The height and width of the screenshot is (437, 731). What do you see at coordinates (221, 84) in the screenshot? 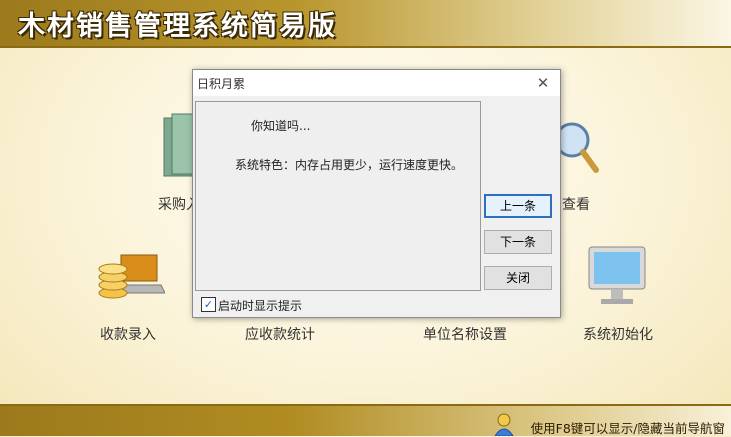
I see `dialog-title: 日积月累` at bounding box center [221, 84].